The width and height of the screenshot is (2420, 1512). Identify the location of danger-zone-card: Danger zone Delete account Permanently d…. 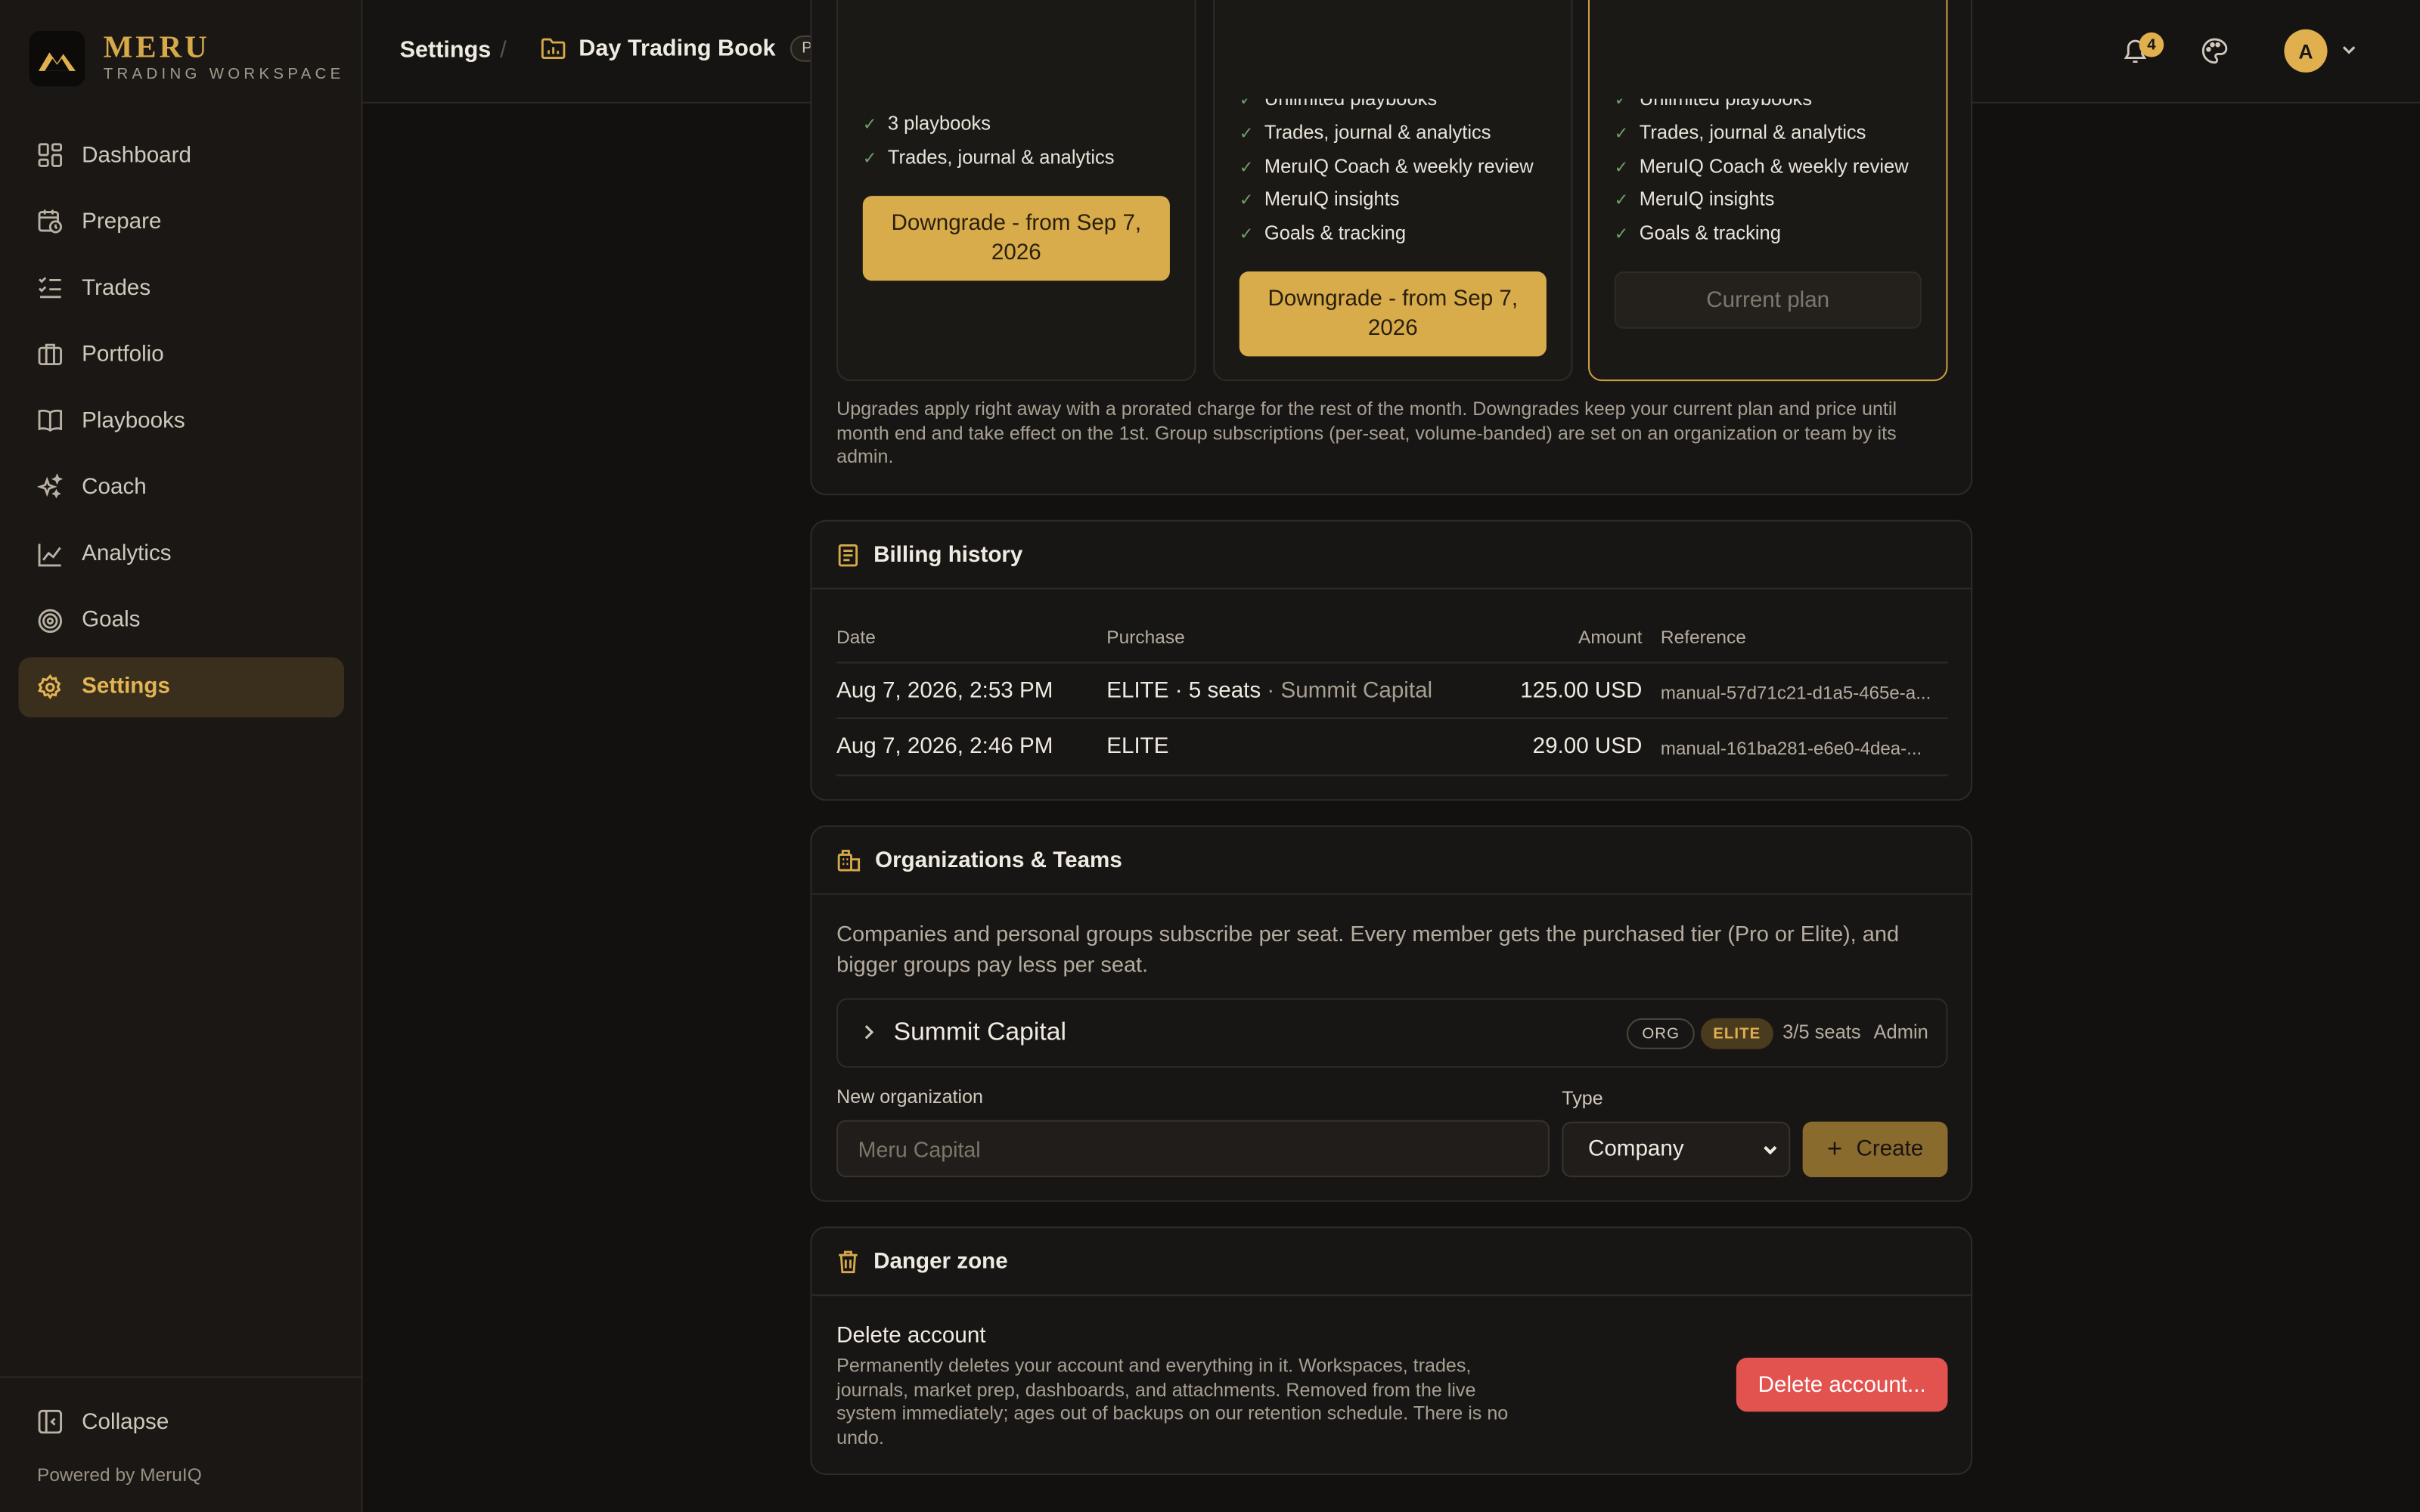
(1391, 1351).